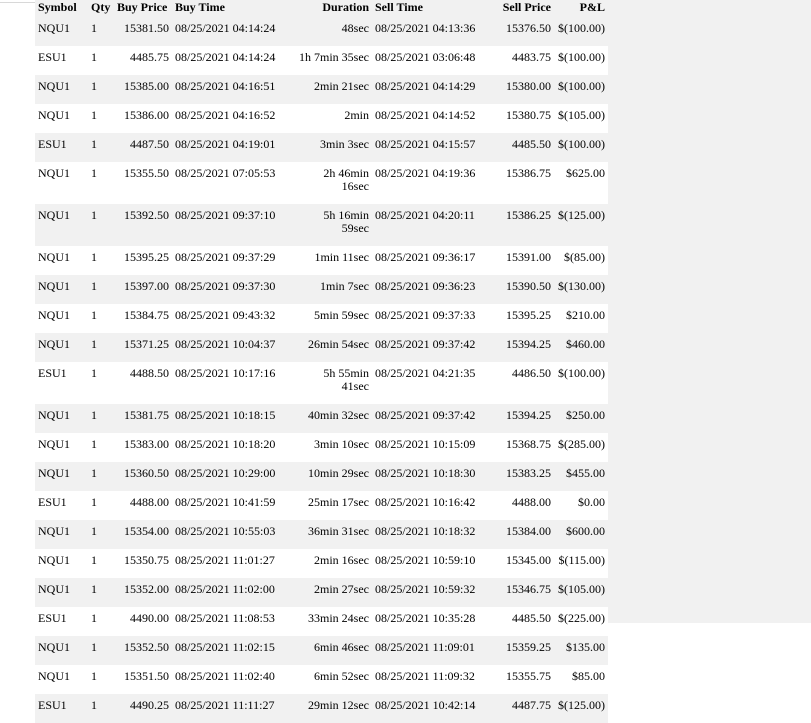  Describe the element at coordinates (521, 650) in the screenshot. I see `cell-sell-price: 15359.25` at that location.